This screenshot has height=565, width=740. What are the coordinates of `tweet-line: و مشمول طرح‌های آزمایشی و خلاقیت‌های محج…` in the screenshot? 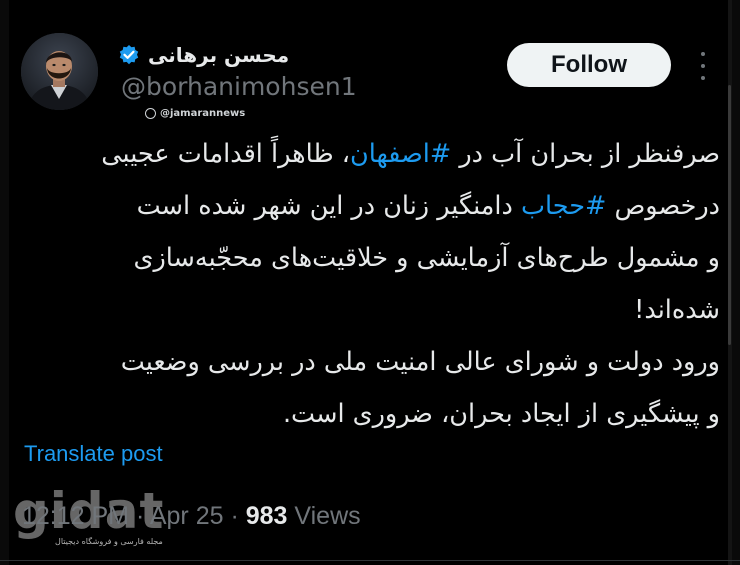 It's located at (370, 258).